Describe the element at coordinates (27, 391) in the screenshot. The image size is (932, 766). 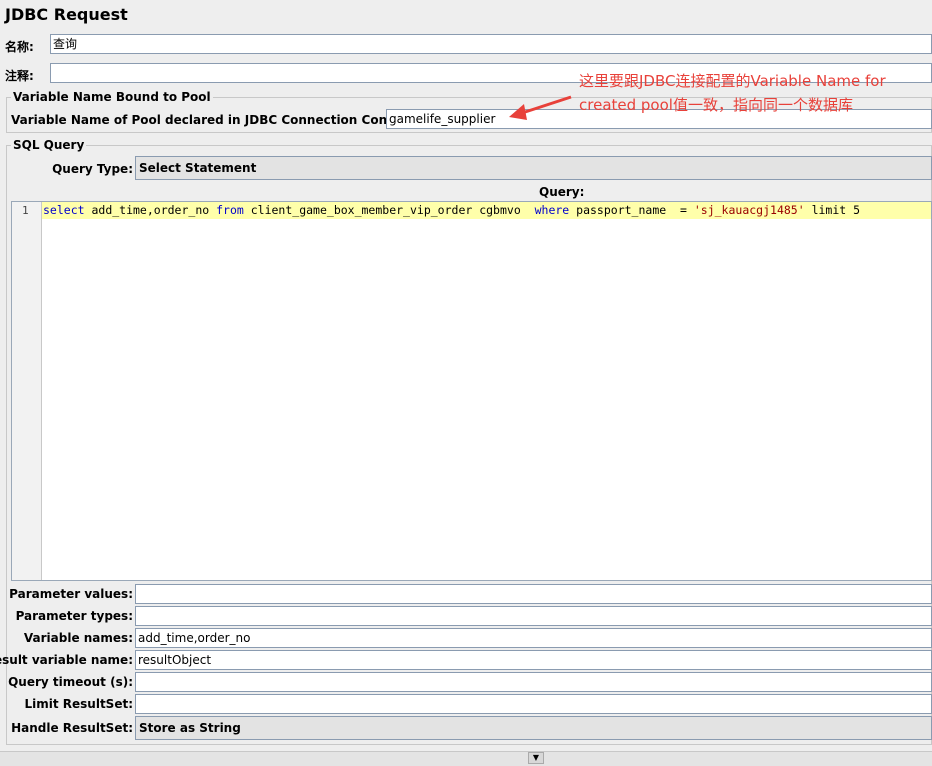
I see `line-number-gutter: 1` at that location.